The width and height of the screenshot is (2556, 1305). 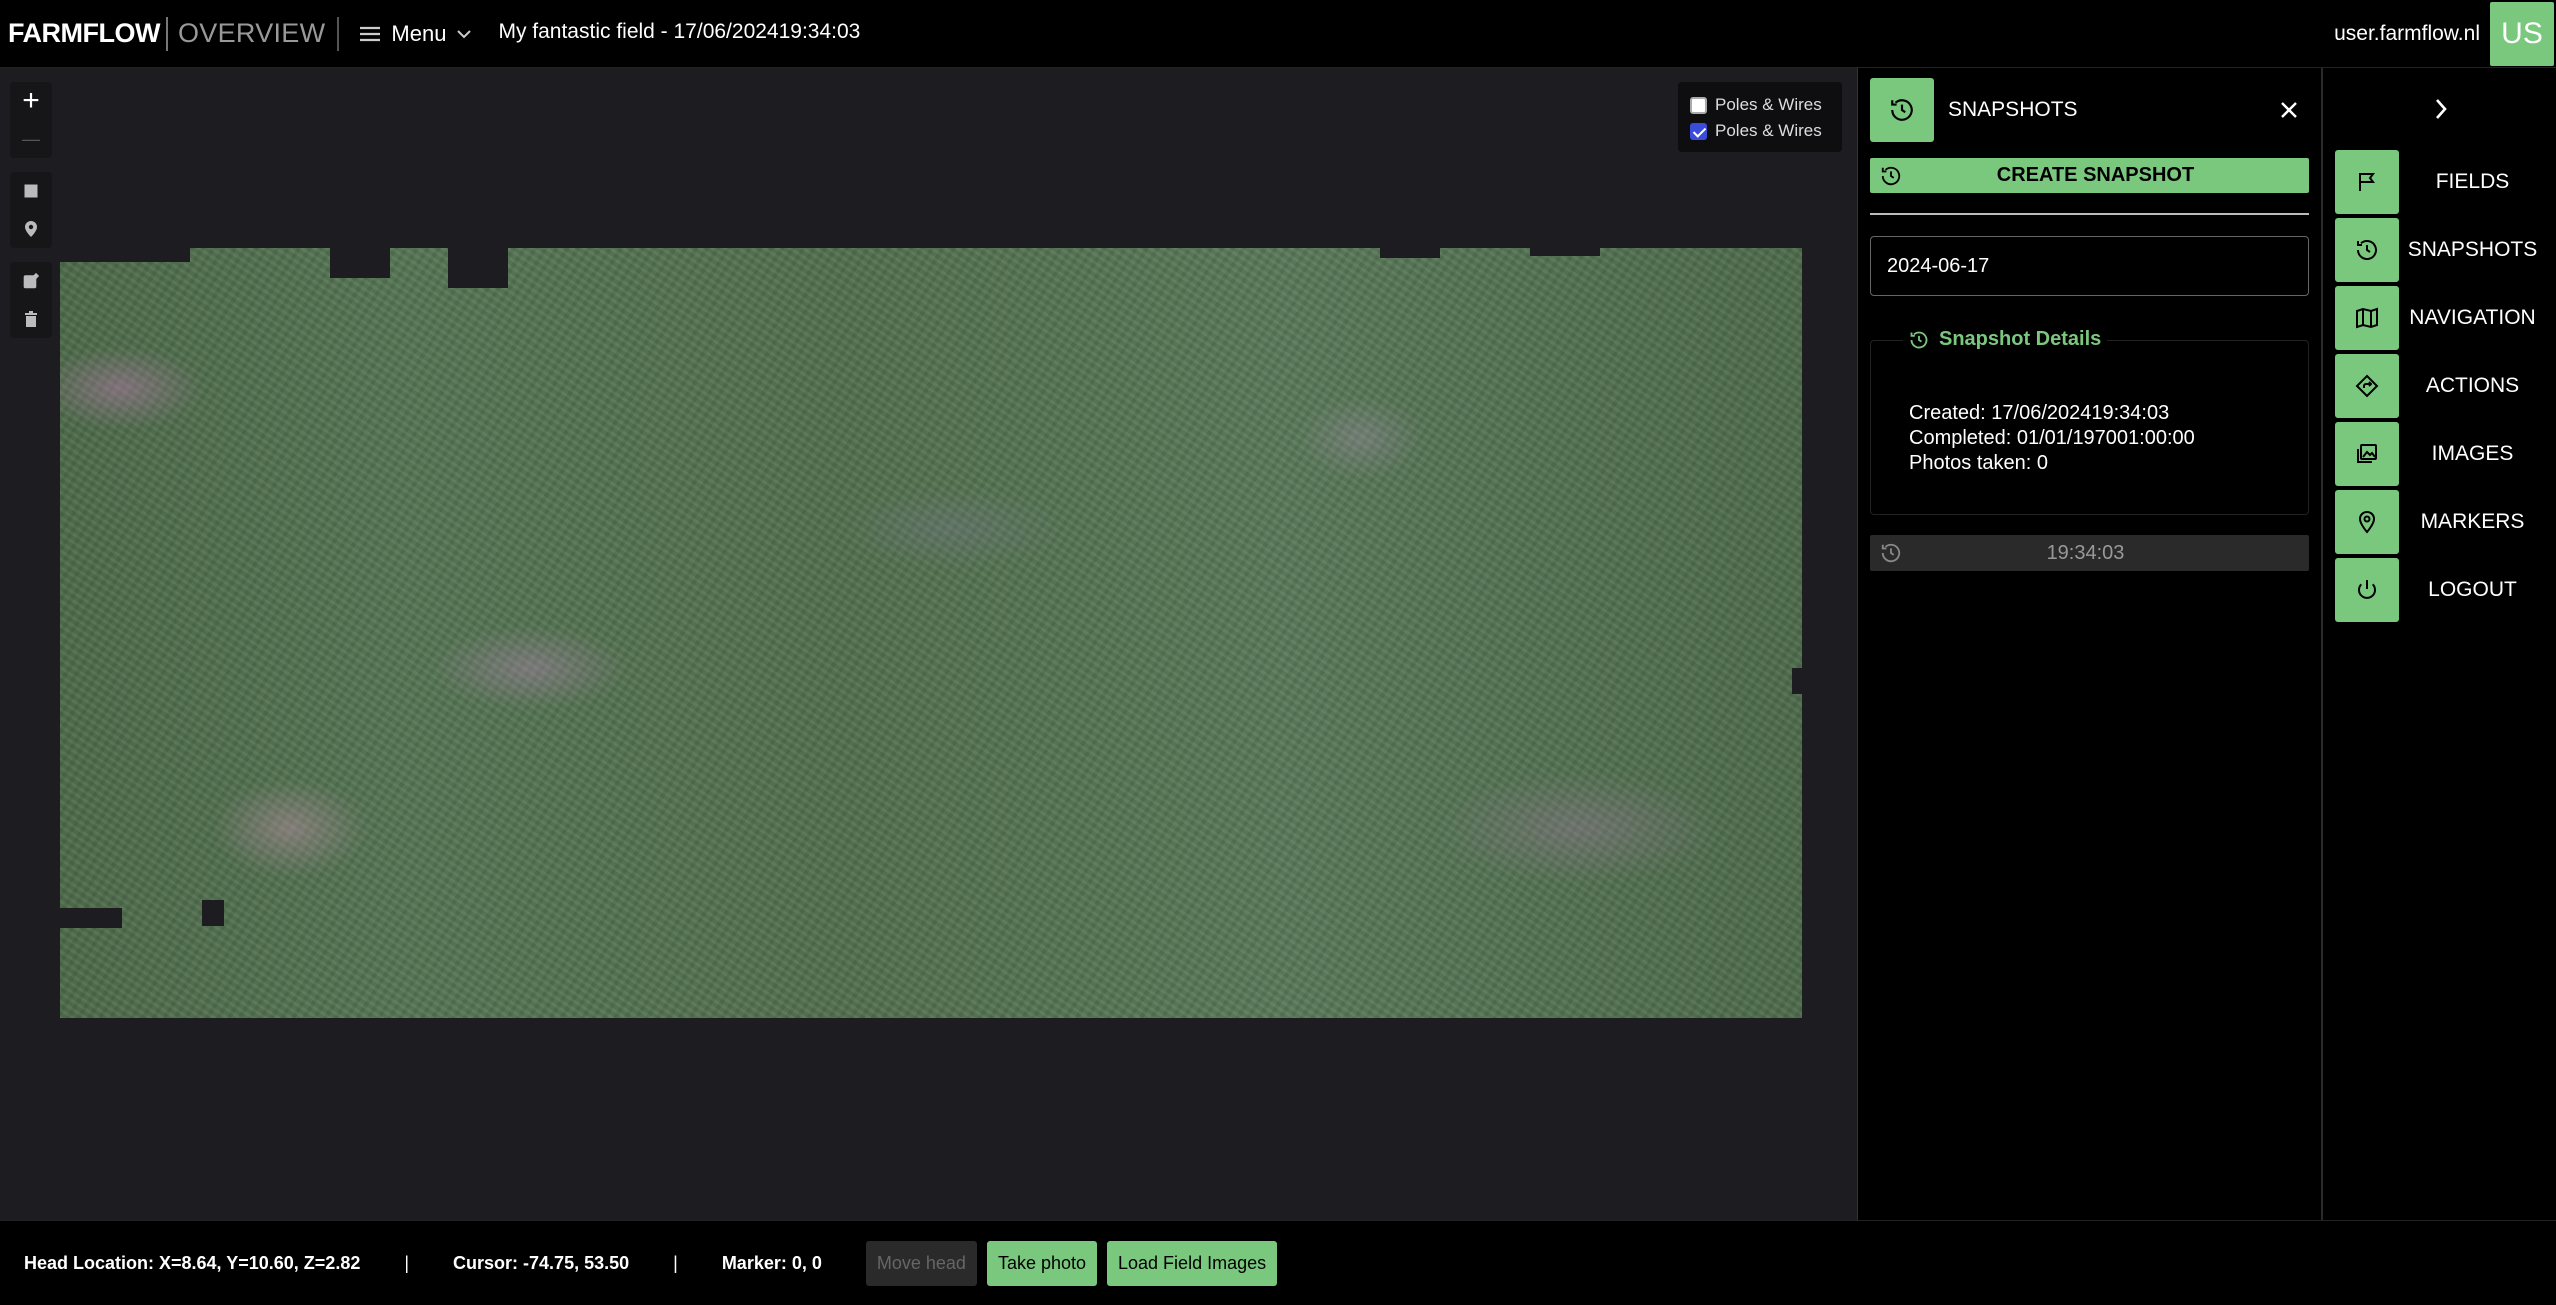 I want to click on nav-item-logout: LOGOUT, so click(x=2440, y=590).